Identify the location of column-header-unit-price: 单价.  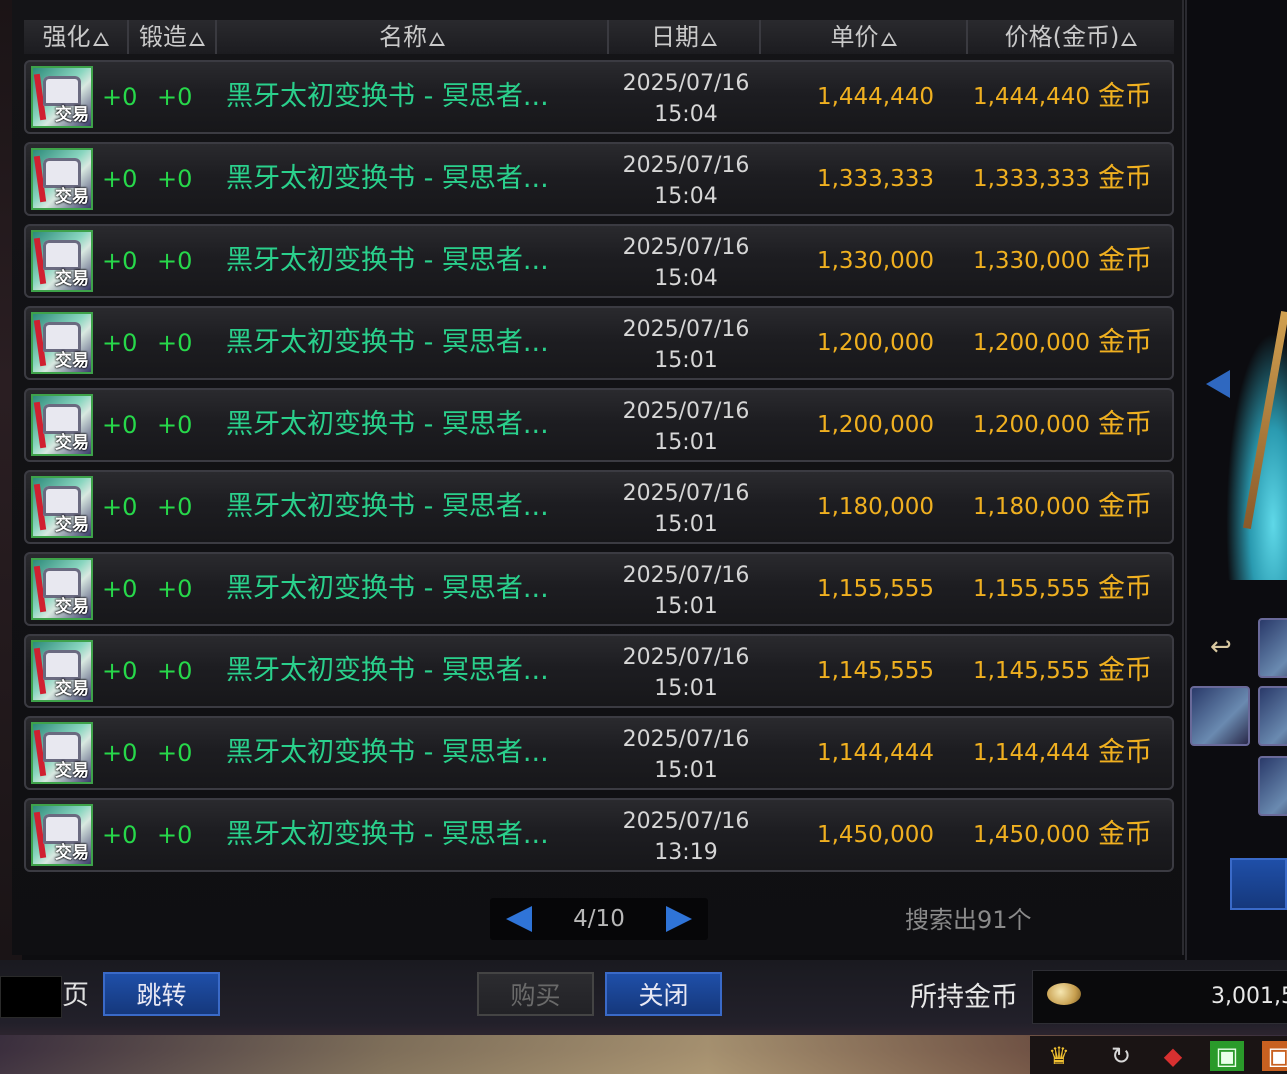
(864, 37).